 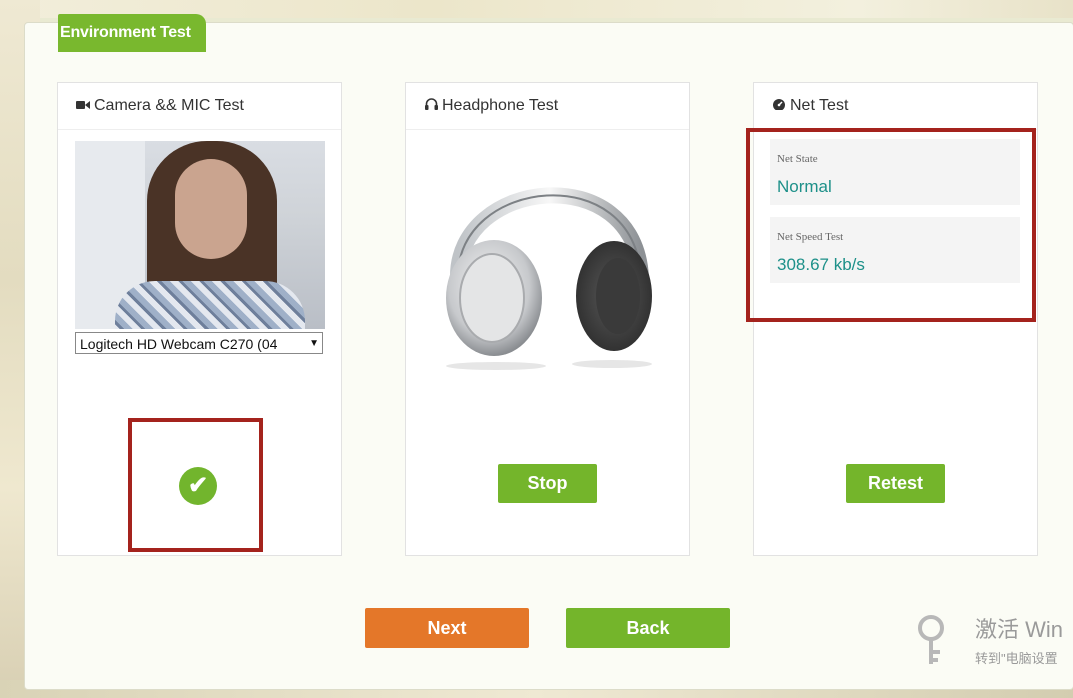 I want to click on retest-button: Retest, so click(x=895, y=483).